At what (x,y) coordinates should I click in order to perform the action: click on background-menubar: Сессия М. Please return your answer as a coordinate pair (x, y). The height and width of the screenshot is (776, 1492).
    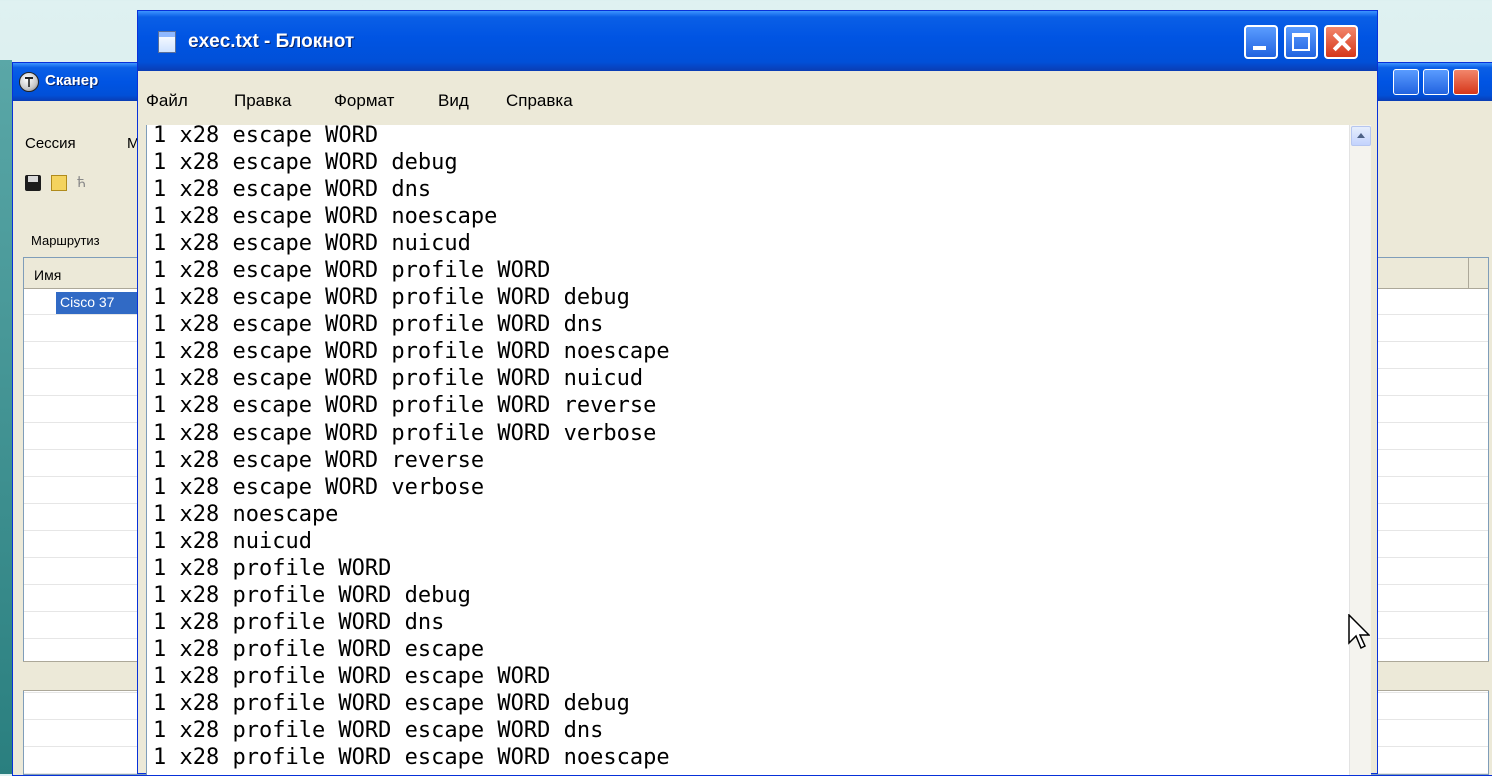
    Looking at the image, I should click on (83, 143).